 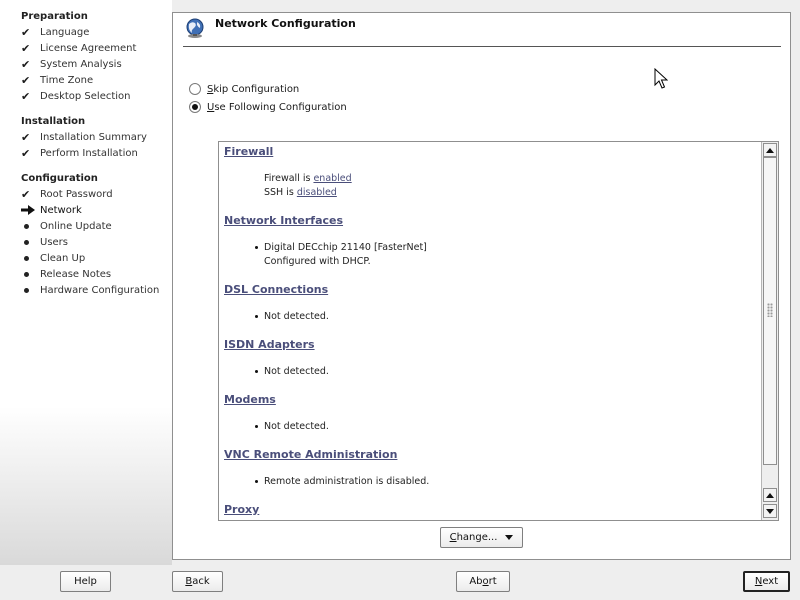 What do you see at coordinates (345, 247) in the screenshot?
I see `interface-name: Digital DECchip 21140 [FasterNet]` at bounding box center [345, 247].